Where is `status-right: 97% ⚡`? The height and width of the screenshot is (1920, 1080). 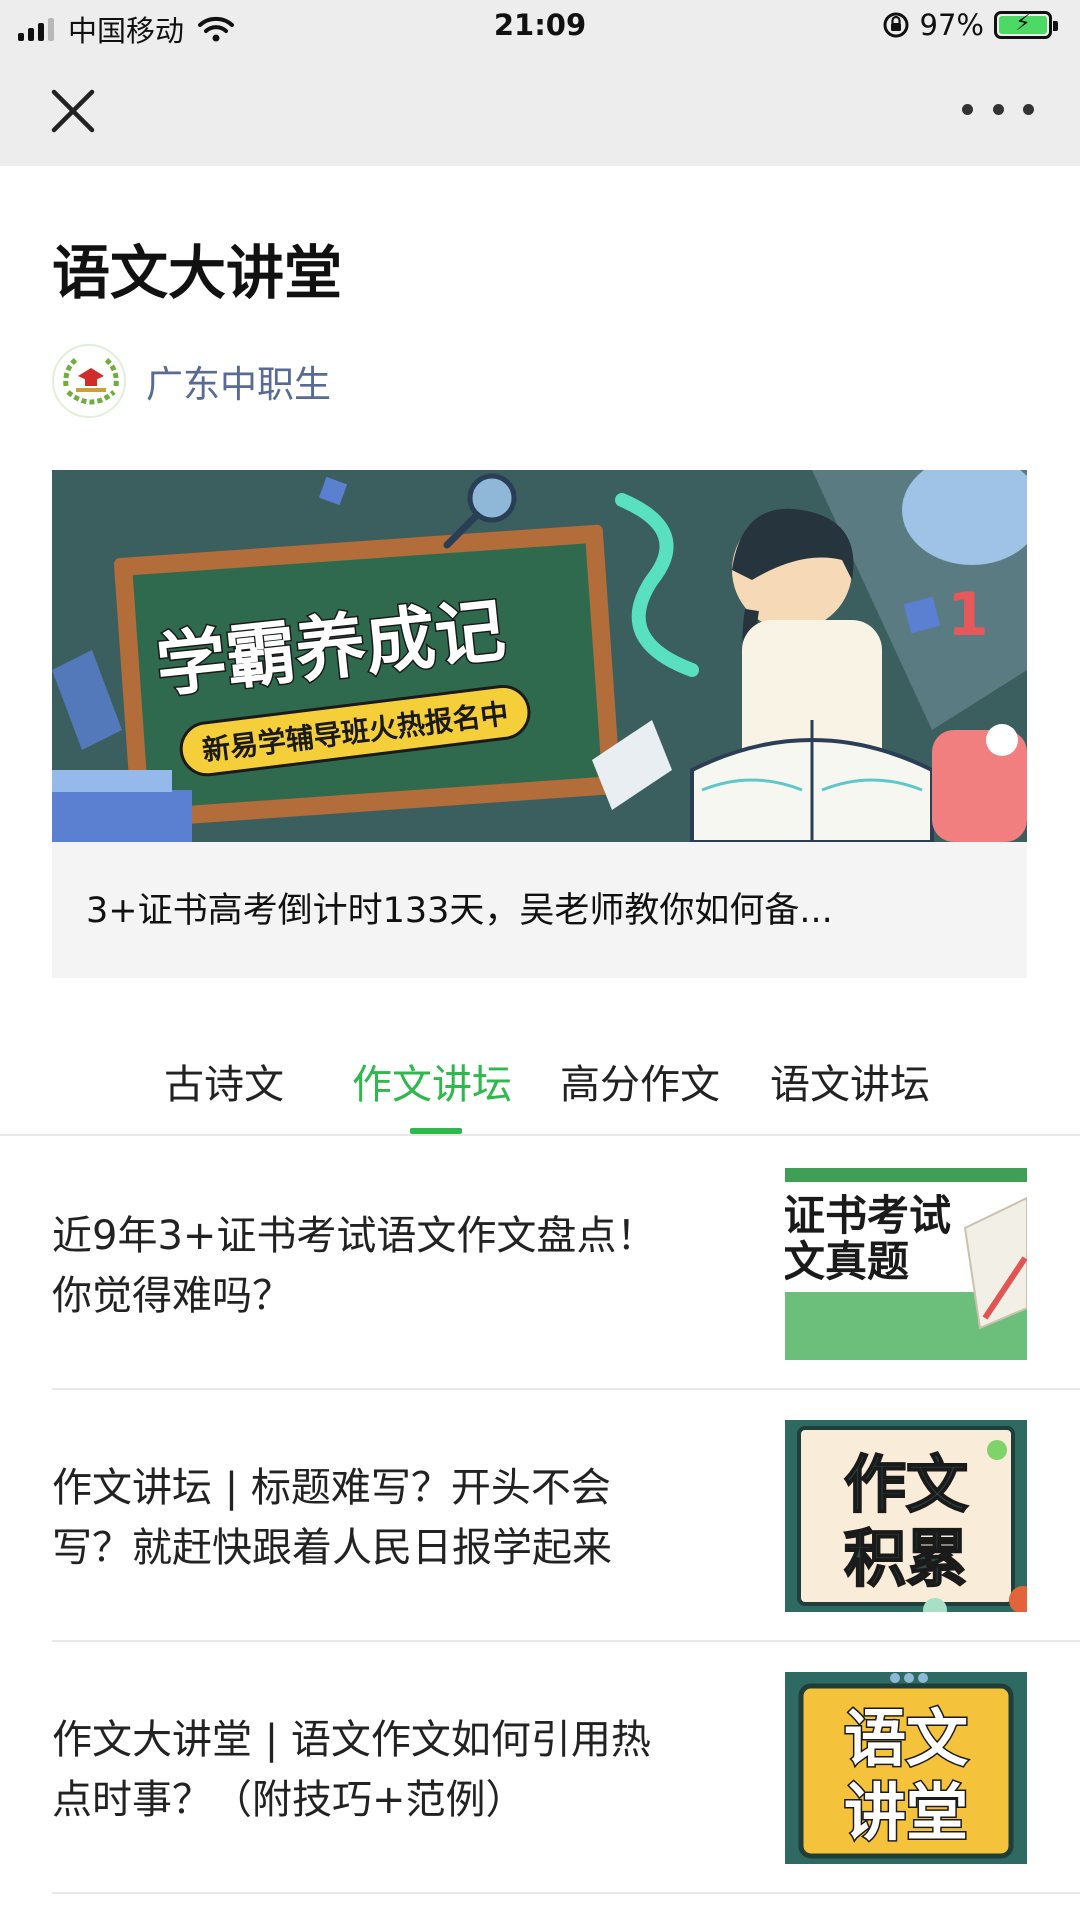
status-right: 97% ⚡ is located at coordinates (970, 25).